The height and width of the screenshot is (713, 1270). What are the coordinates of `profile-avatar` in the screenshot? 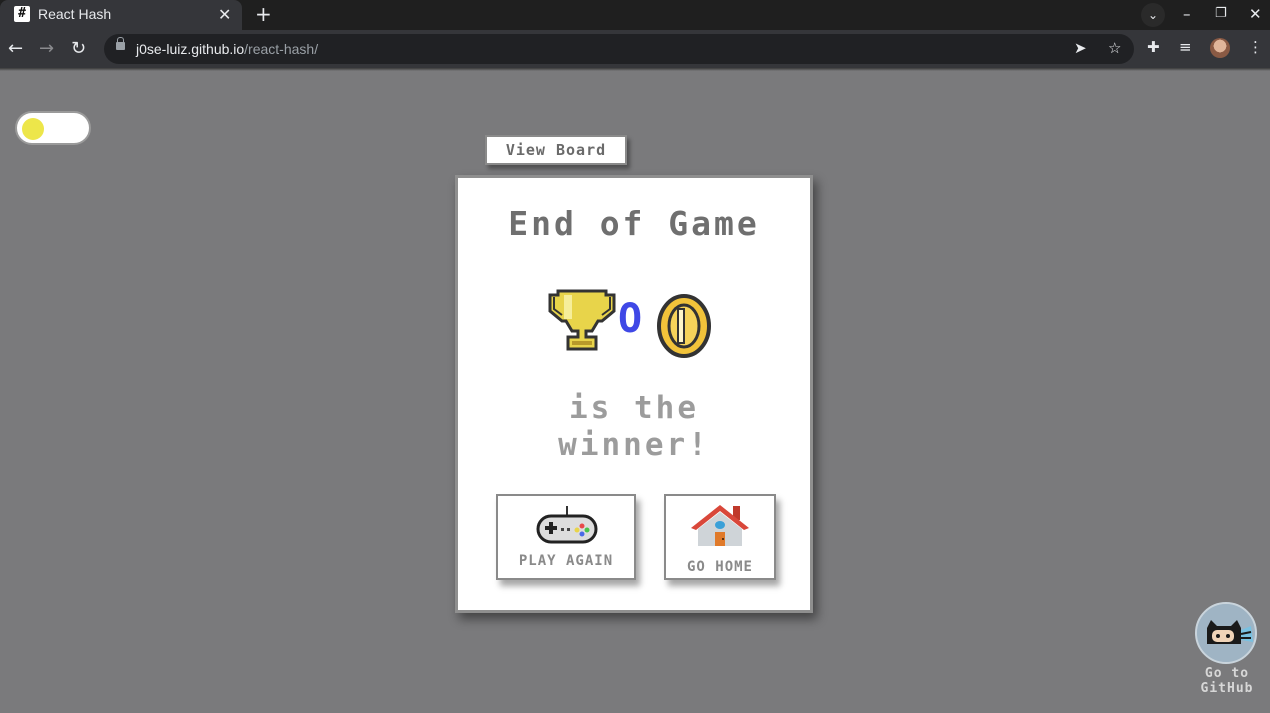 It's located at (1220, 48).